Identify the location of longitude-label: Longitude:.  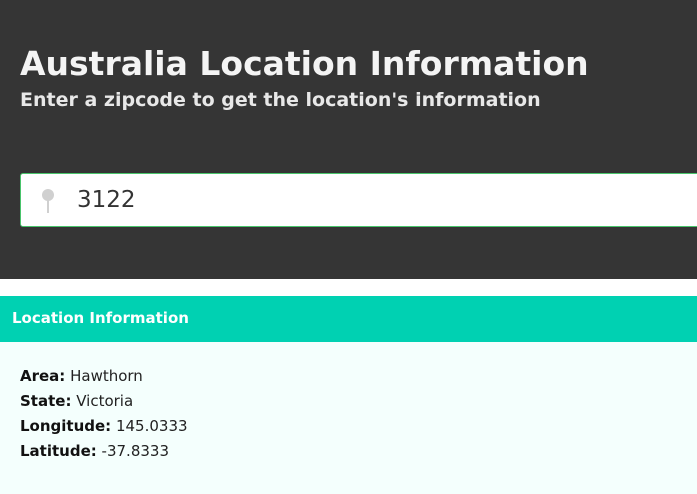
(66, 426).